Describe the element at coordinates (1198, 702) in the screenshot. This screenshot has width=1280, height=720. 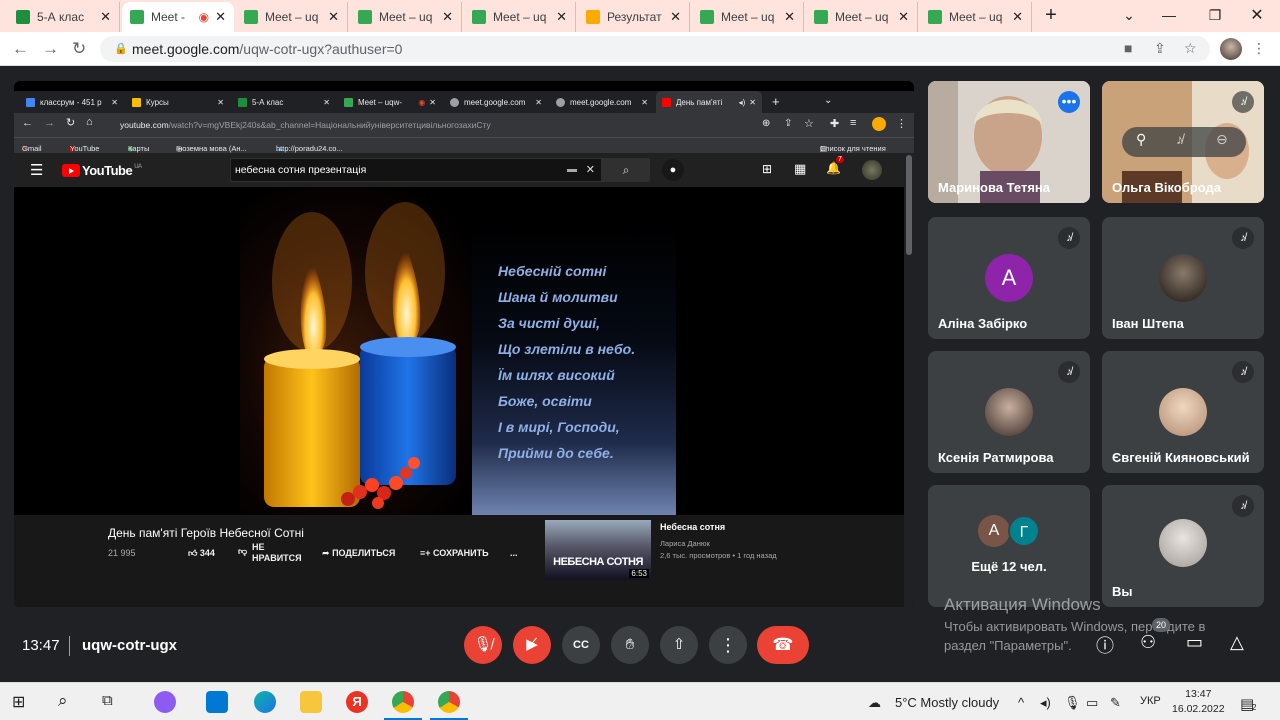
I see `taskbar-clock: 13:47 16.02.2022` at that location.